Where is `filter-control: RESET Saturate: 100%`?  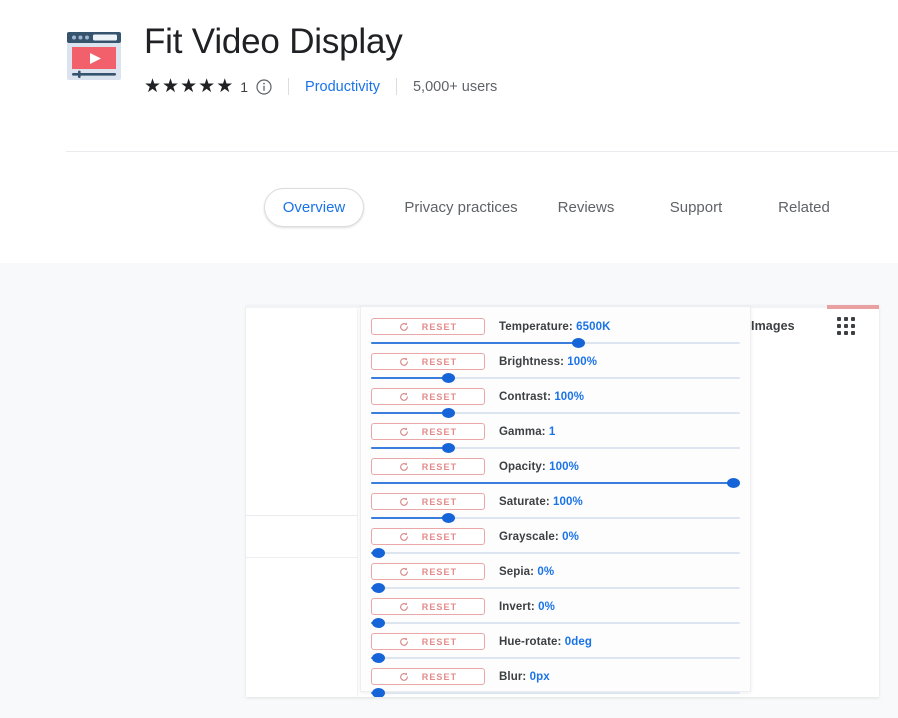 filter-control: RESET Saturate: 100% is located at coordinates (555, 508).